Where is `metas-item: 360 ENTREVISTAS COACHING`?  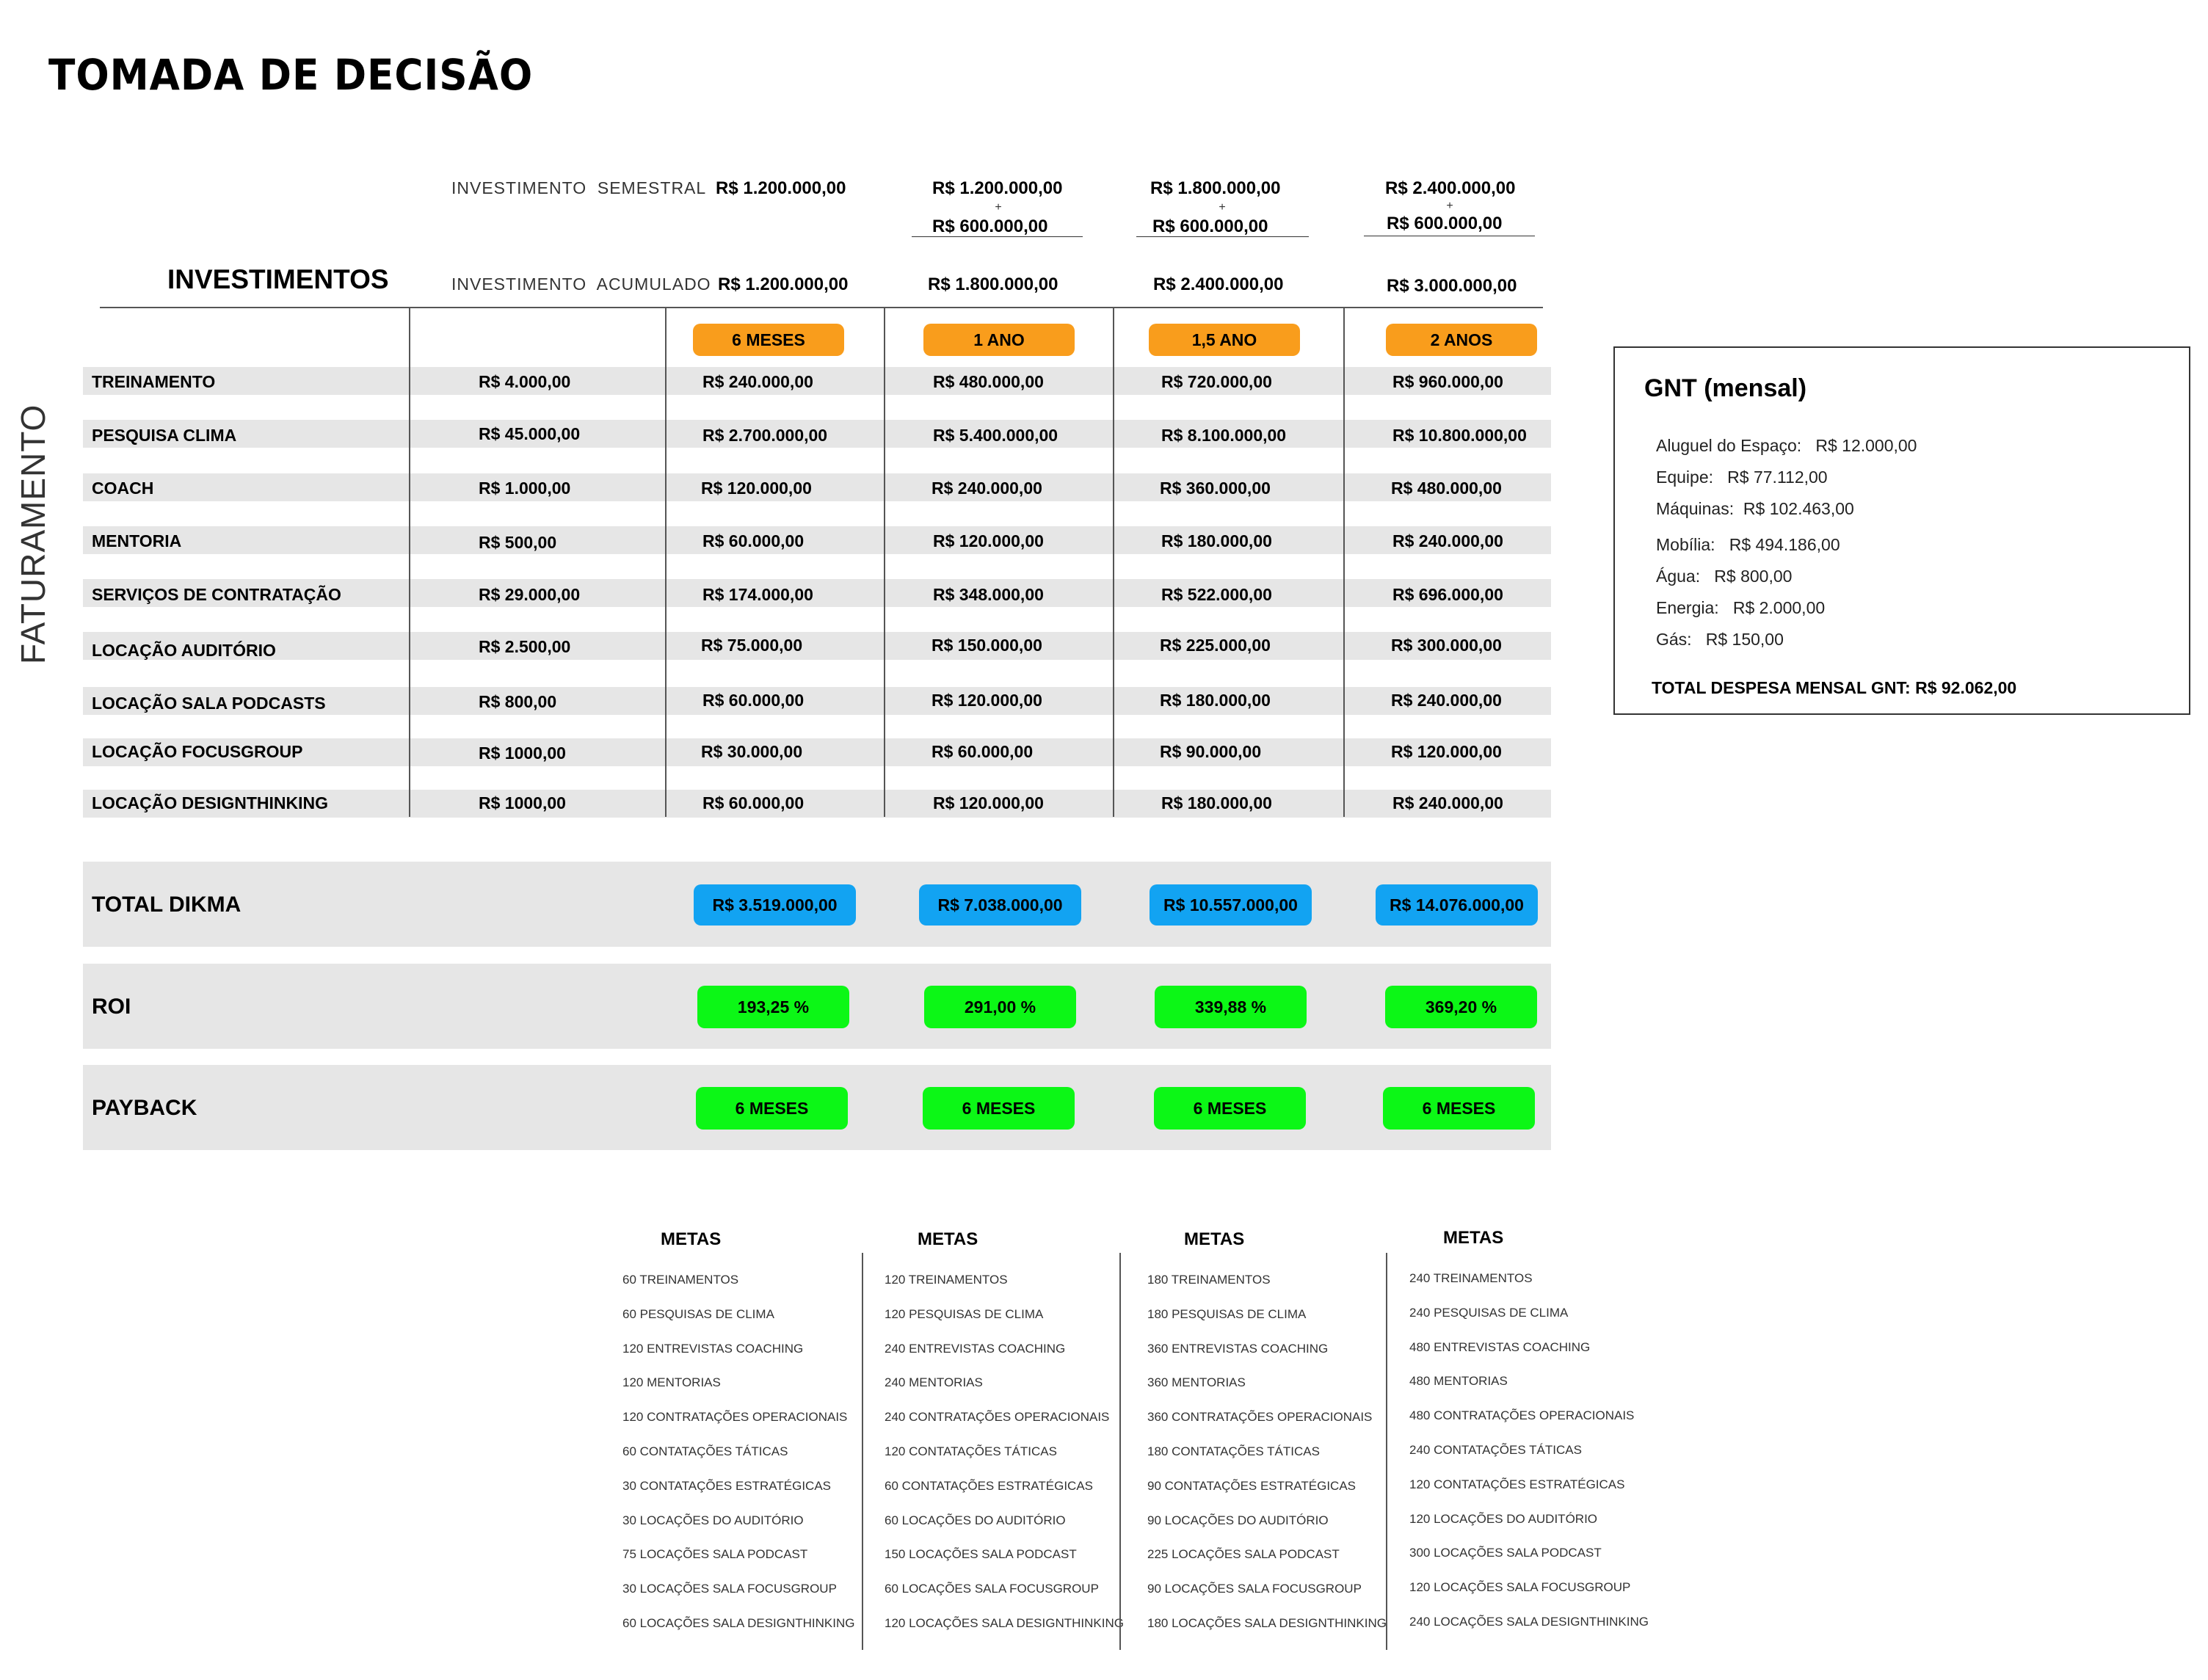 metas-item: 360 ENTREVISTAS COACHING is located at coordinates (1238, 1348).